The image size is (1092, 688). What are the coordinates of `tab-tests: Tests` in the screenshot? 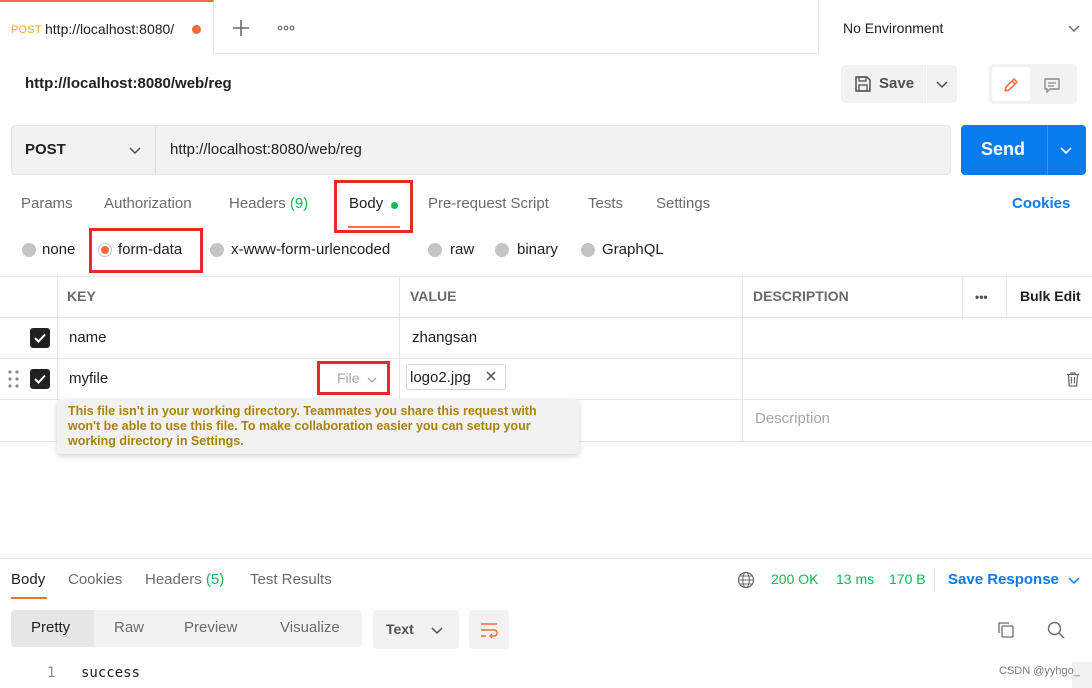 It's located at (605, 203).